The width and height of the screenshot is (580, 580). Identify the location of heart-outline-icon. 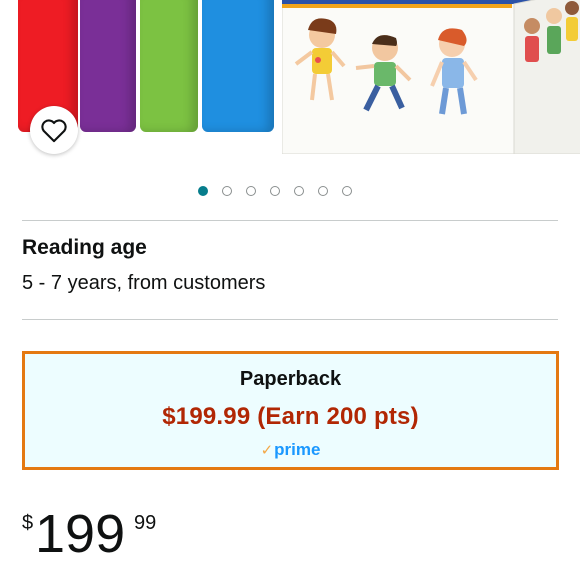
(54, 131).